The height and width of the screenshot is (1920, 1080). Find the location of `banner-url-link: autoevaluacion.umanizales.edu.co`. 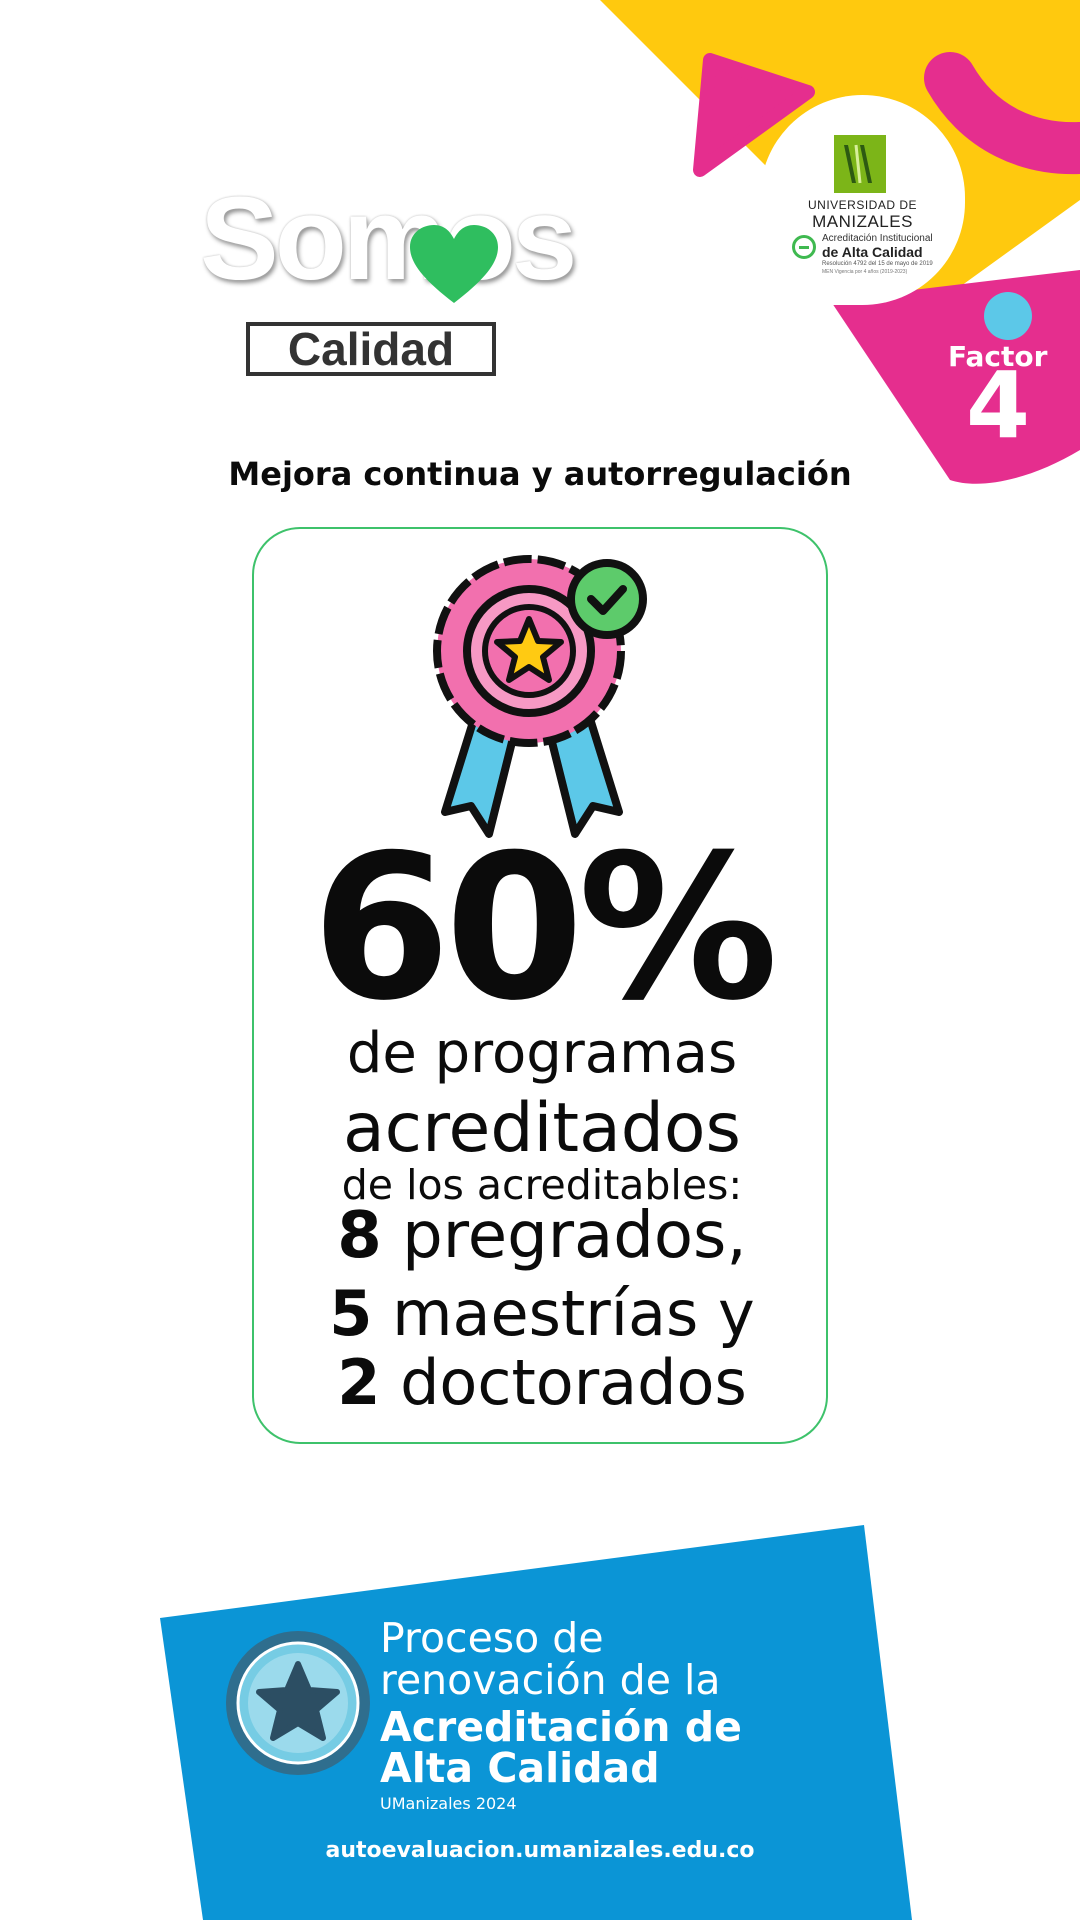

banner-url-link: autoevaluacion.umanizales.edu.co is located at coordinates (540, 1850).